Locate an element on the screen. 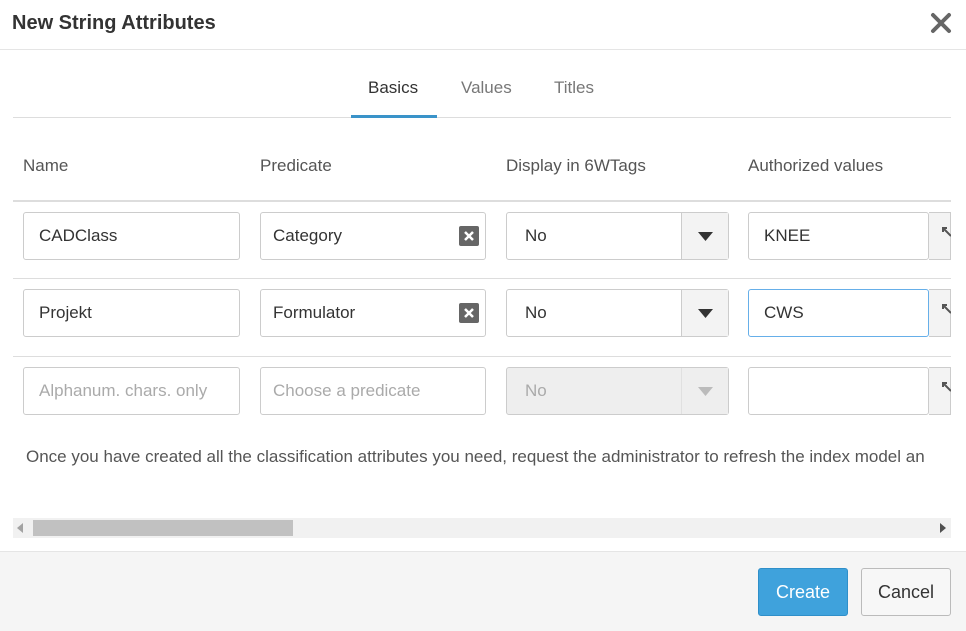  predicate-value: Formulator is located at coordinates (314, 312).